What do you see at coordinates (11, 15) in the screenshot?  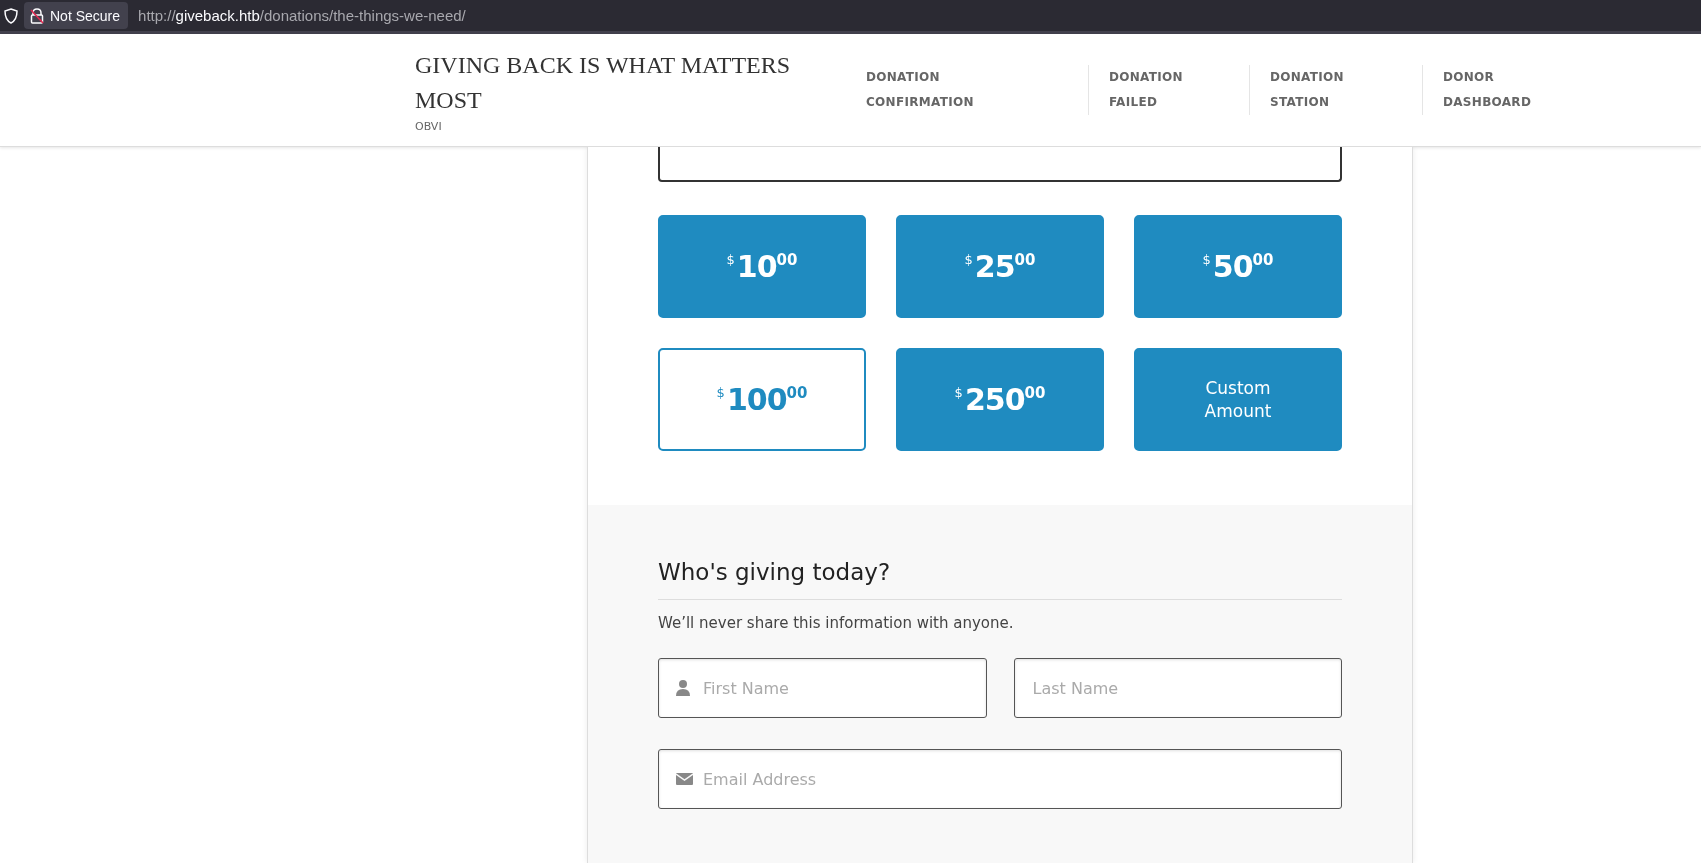 I see `shield-icon` at bounding box center [11, 15].